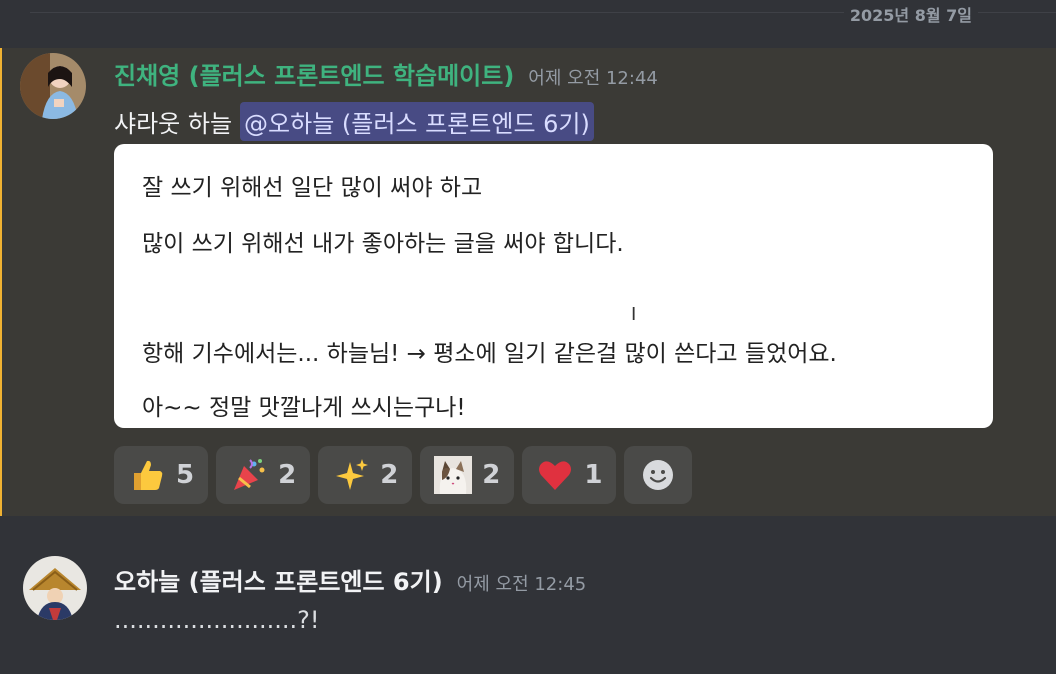 This screenshot has width=1056, height=674. I want to click on add-reaction-button, so click(658, 475).